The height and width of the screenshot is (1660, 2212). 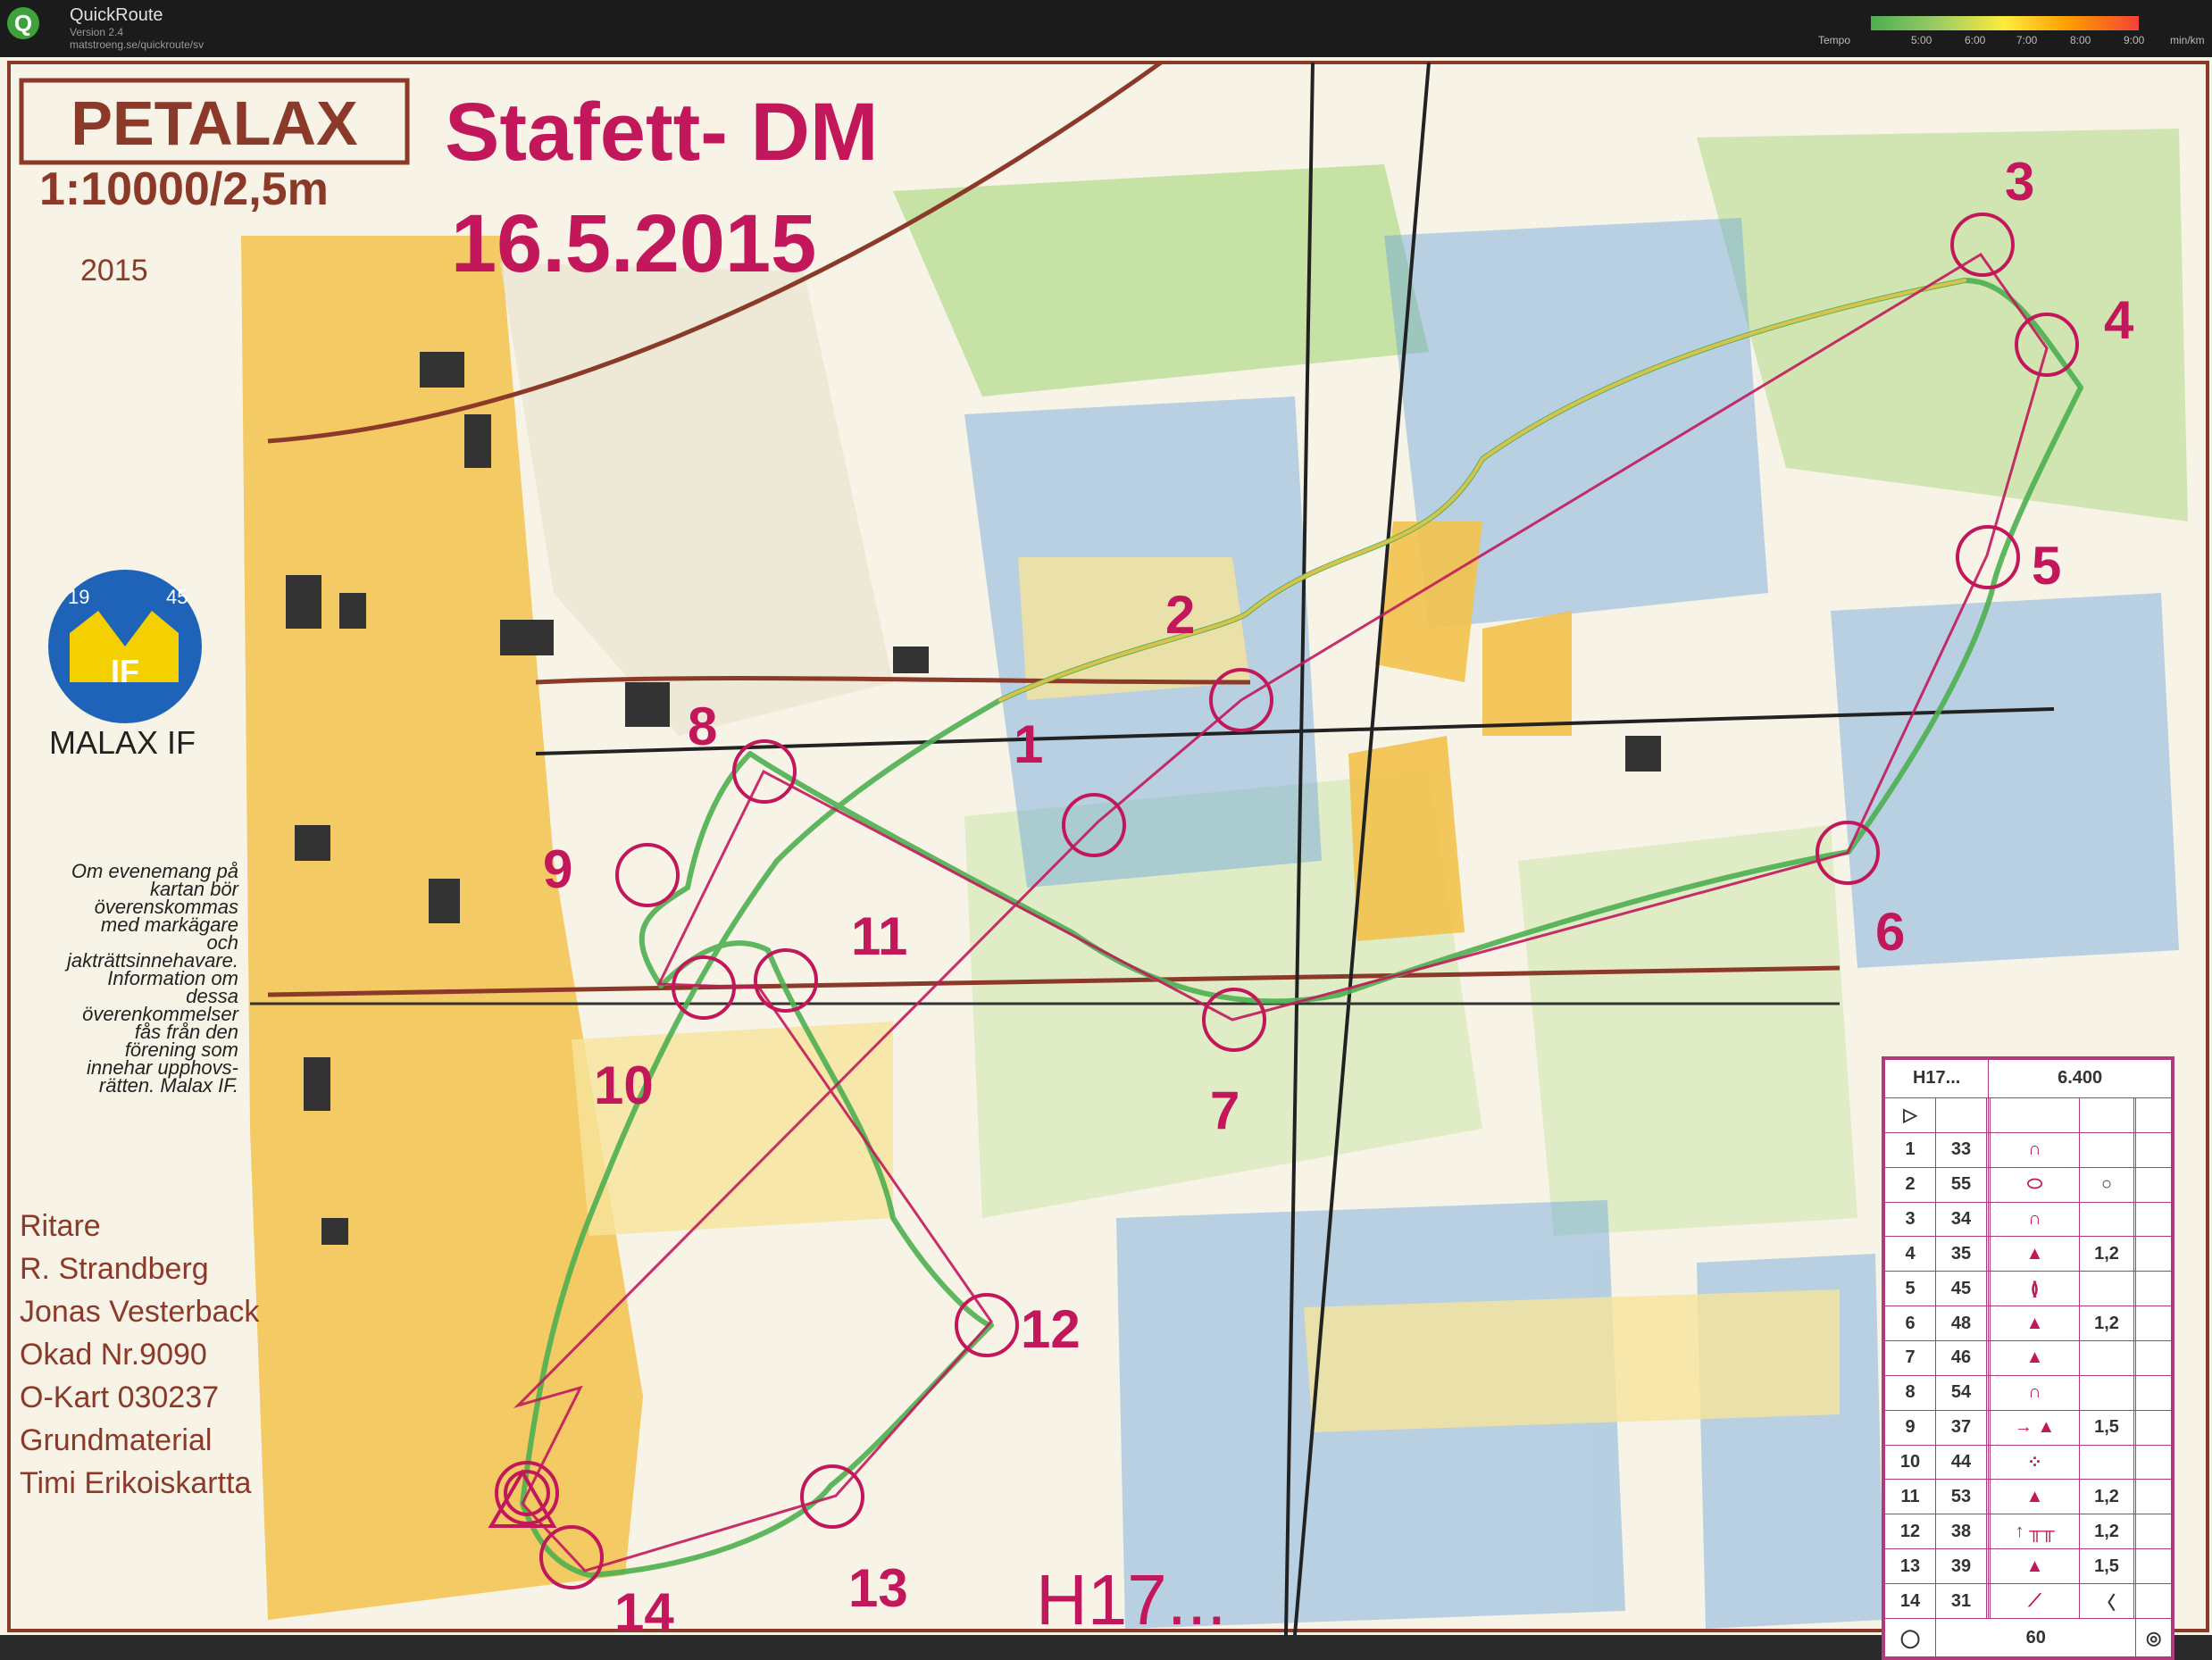 What do you see at coordinates (1910, 1289) in the screenshot?
I see `desc-control-number: 5` at bounding box center [1910, 1289].